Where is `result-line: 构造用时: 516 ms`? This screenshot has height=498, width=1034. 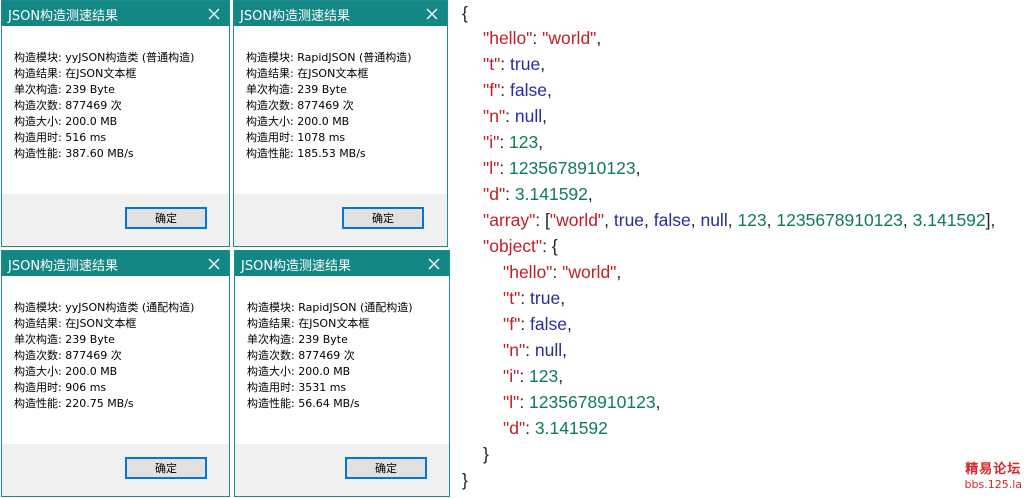 result-line: 构造用时: 516 ms is located at coordinates (60, 137).